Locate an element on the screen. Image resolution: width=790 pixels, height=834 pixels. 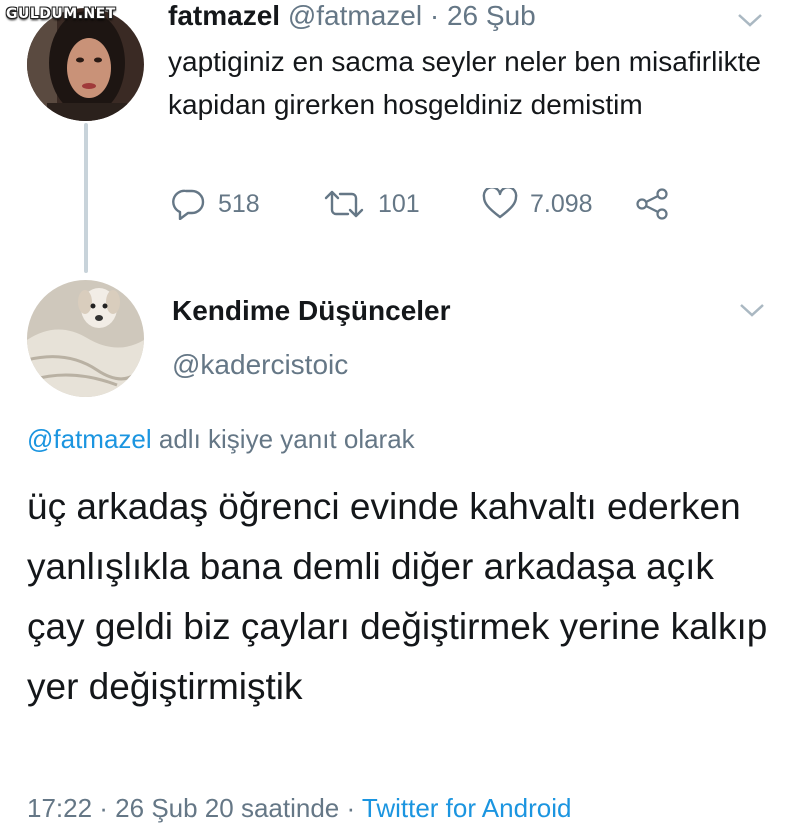
reply-to-suffix: adlı kişiye yanıt olarak is located at coordinates (286, 439).